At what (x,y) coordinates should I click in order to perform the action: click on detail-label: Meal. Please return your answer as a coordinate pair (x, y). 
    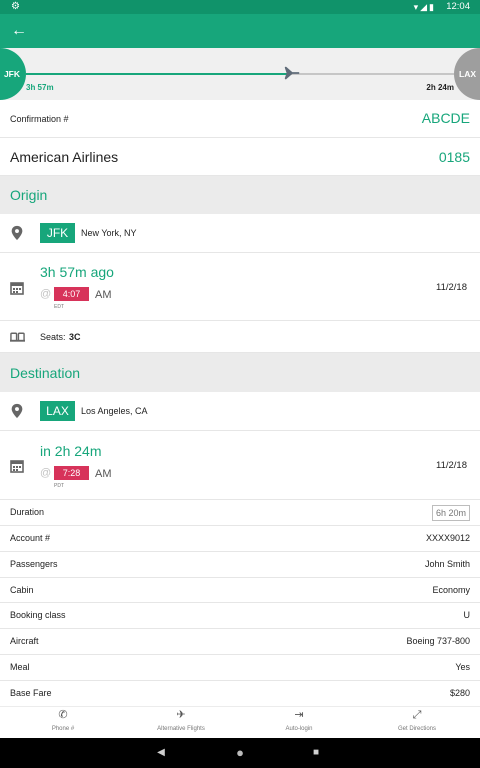
    Looking at the image, I should click on (20, 667).